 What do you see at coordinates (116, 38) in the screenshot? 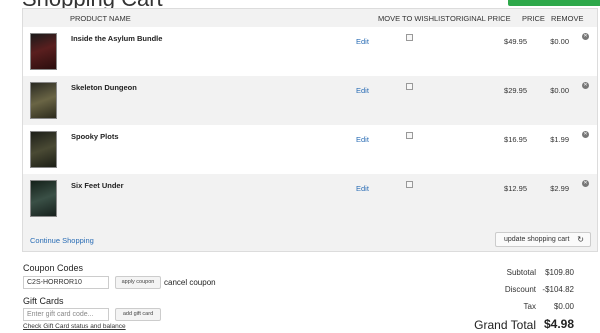
I see `item-name: Inside the Asylum Bundle` at bounding box center [116, 38].